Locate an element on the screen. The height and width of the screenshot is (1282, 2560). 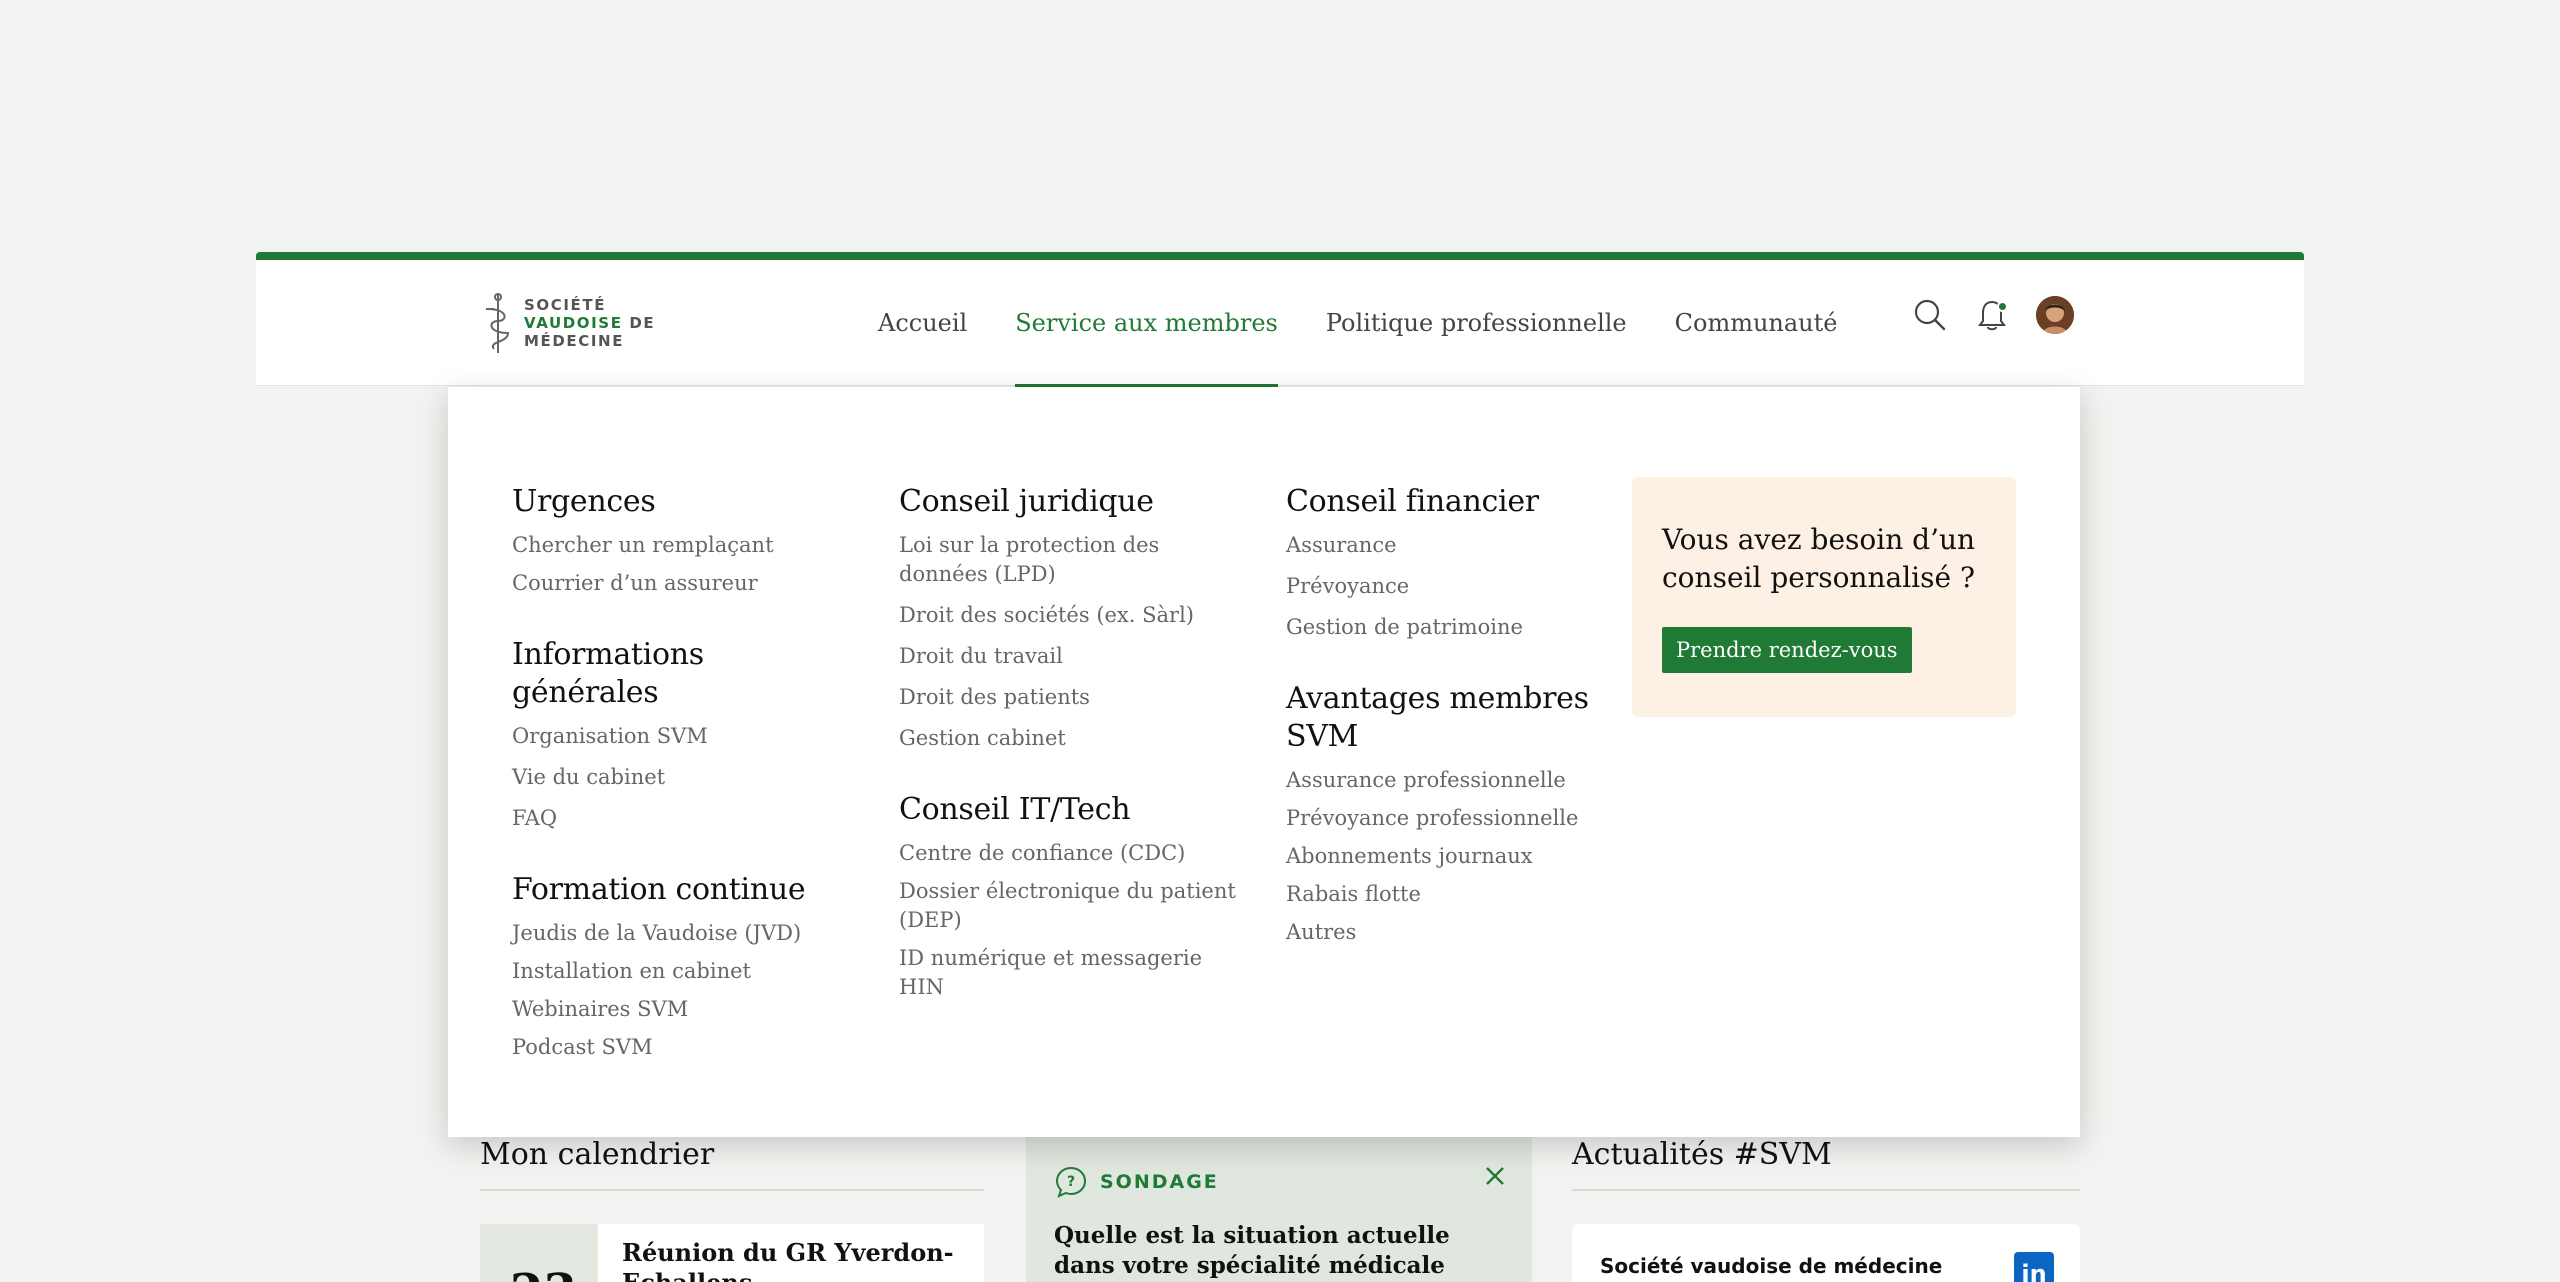
menu-link-dep-line2: (DEP) is located at coordinates (930, 920).